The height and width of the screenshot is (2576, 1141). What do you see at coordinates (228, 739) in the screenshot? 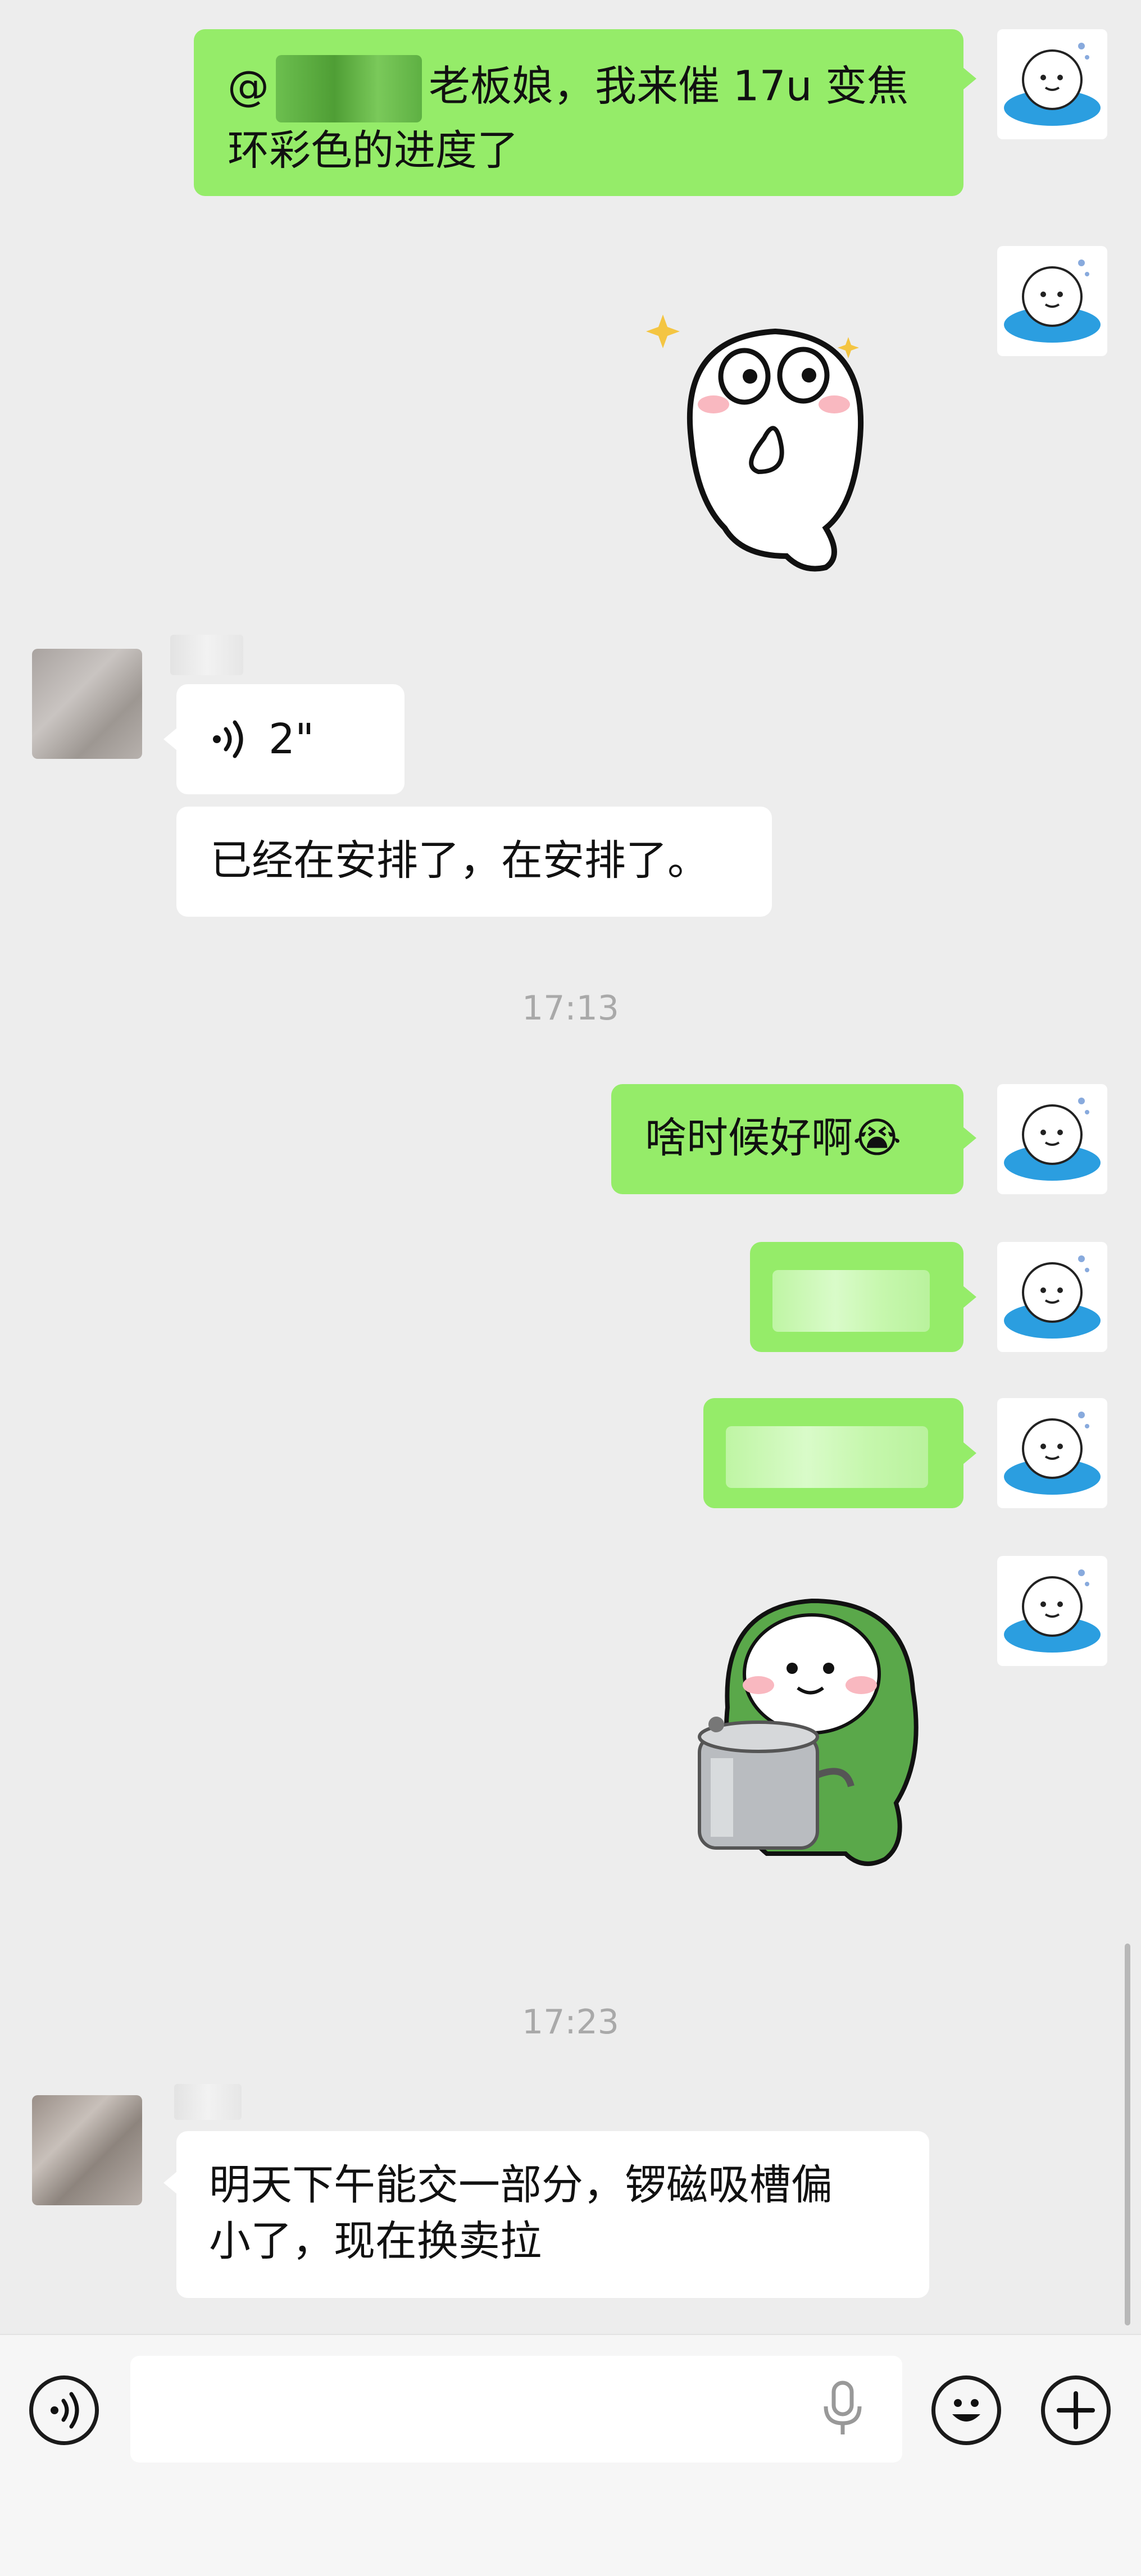
I see `voice-wave-icon` at bounding box center [228, 739].